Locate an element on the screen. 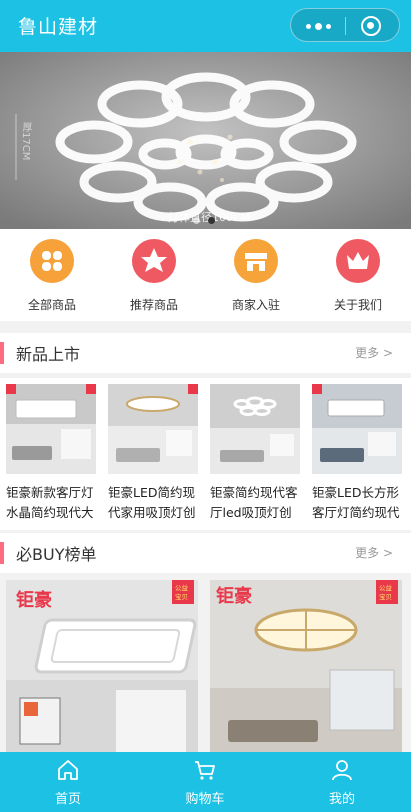  category-label: 推荐商品 is located at coordinates (153, 305).